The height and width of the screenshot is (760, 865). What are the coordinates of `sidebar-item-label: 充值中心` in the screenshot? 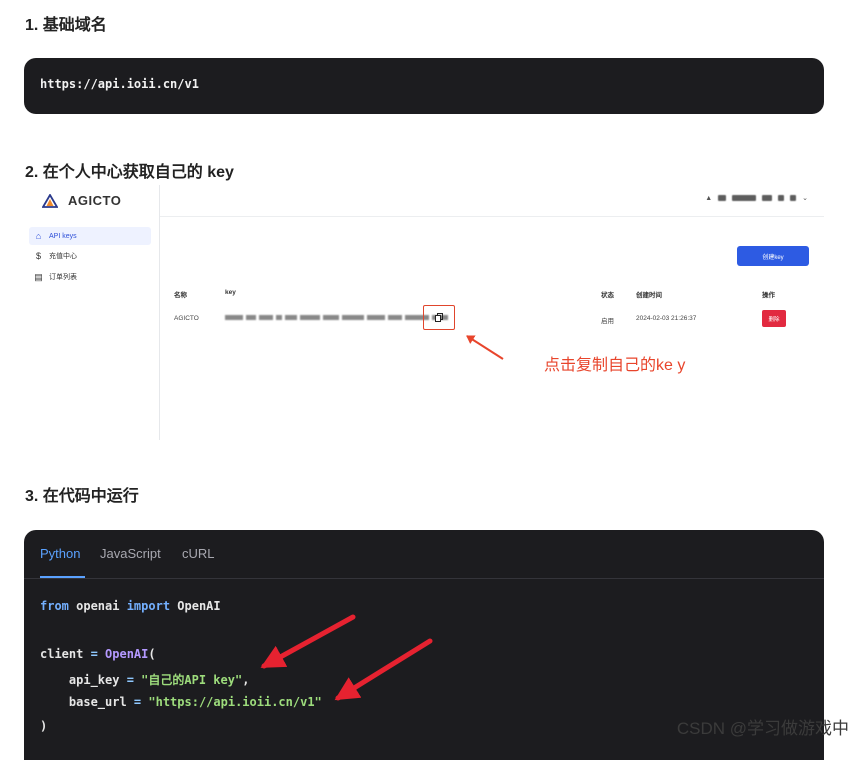 It's located at (63, 256).